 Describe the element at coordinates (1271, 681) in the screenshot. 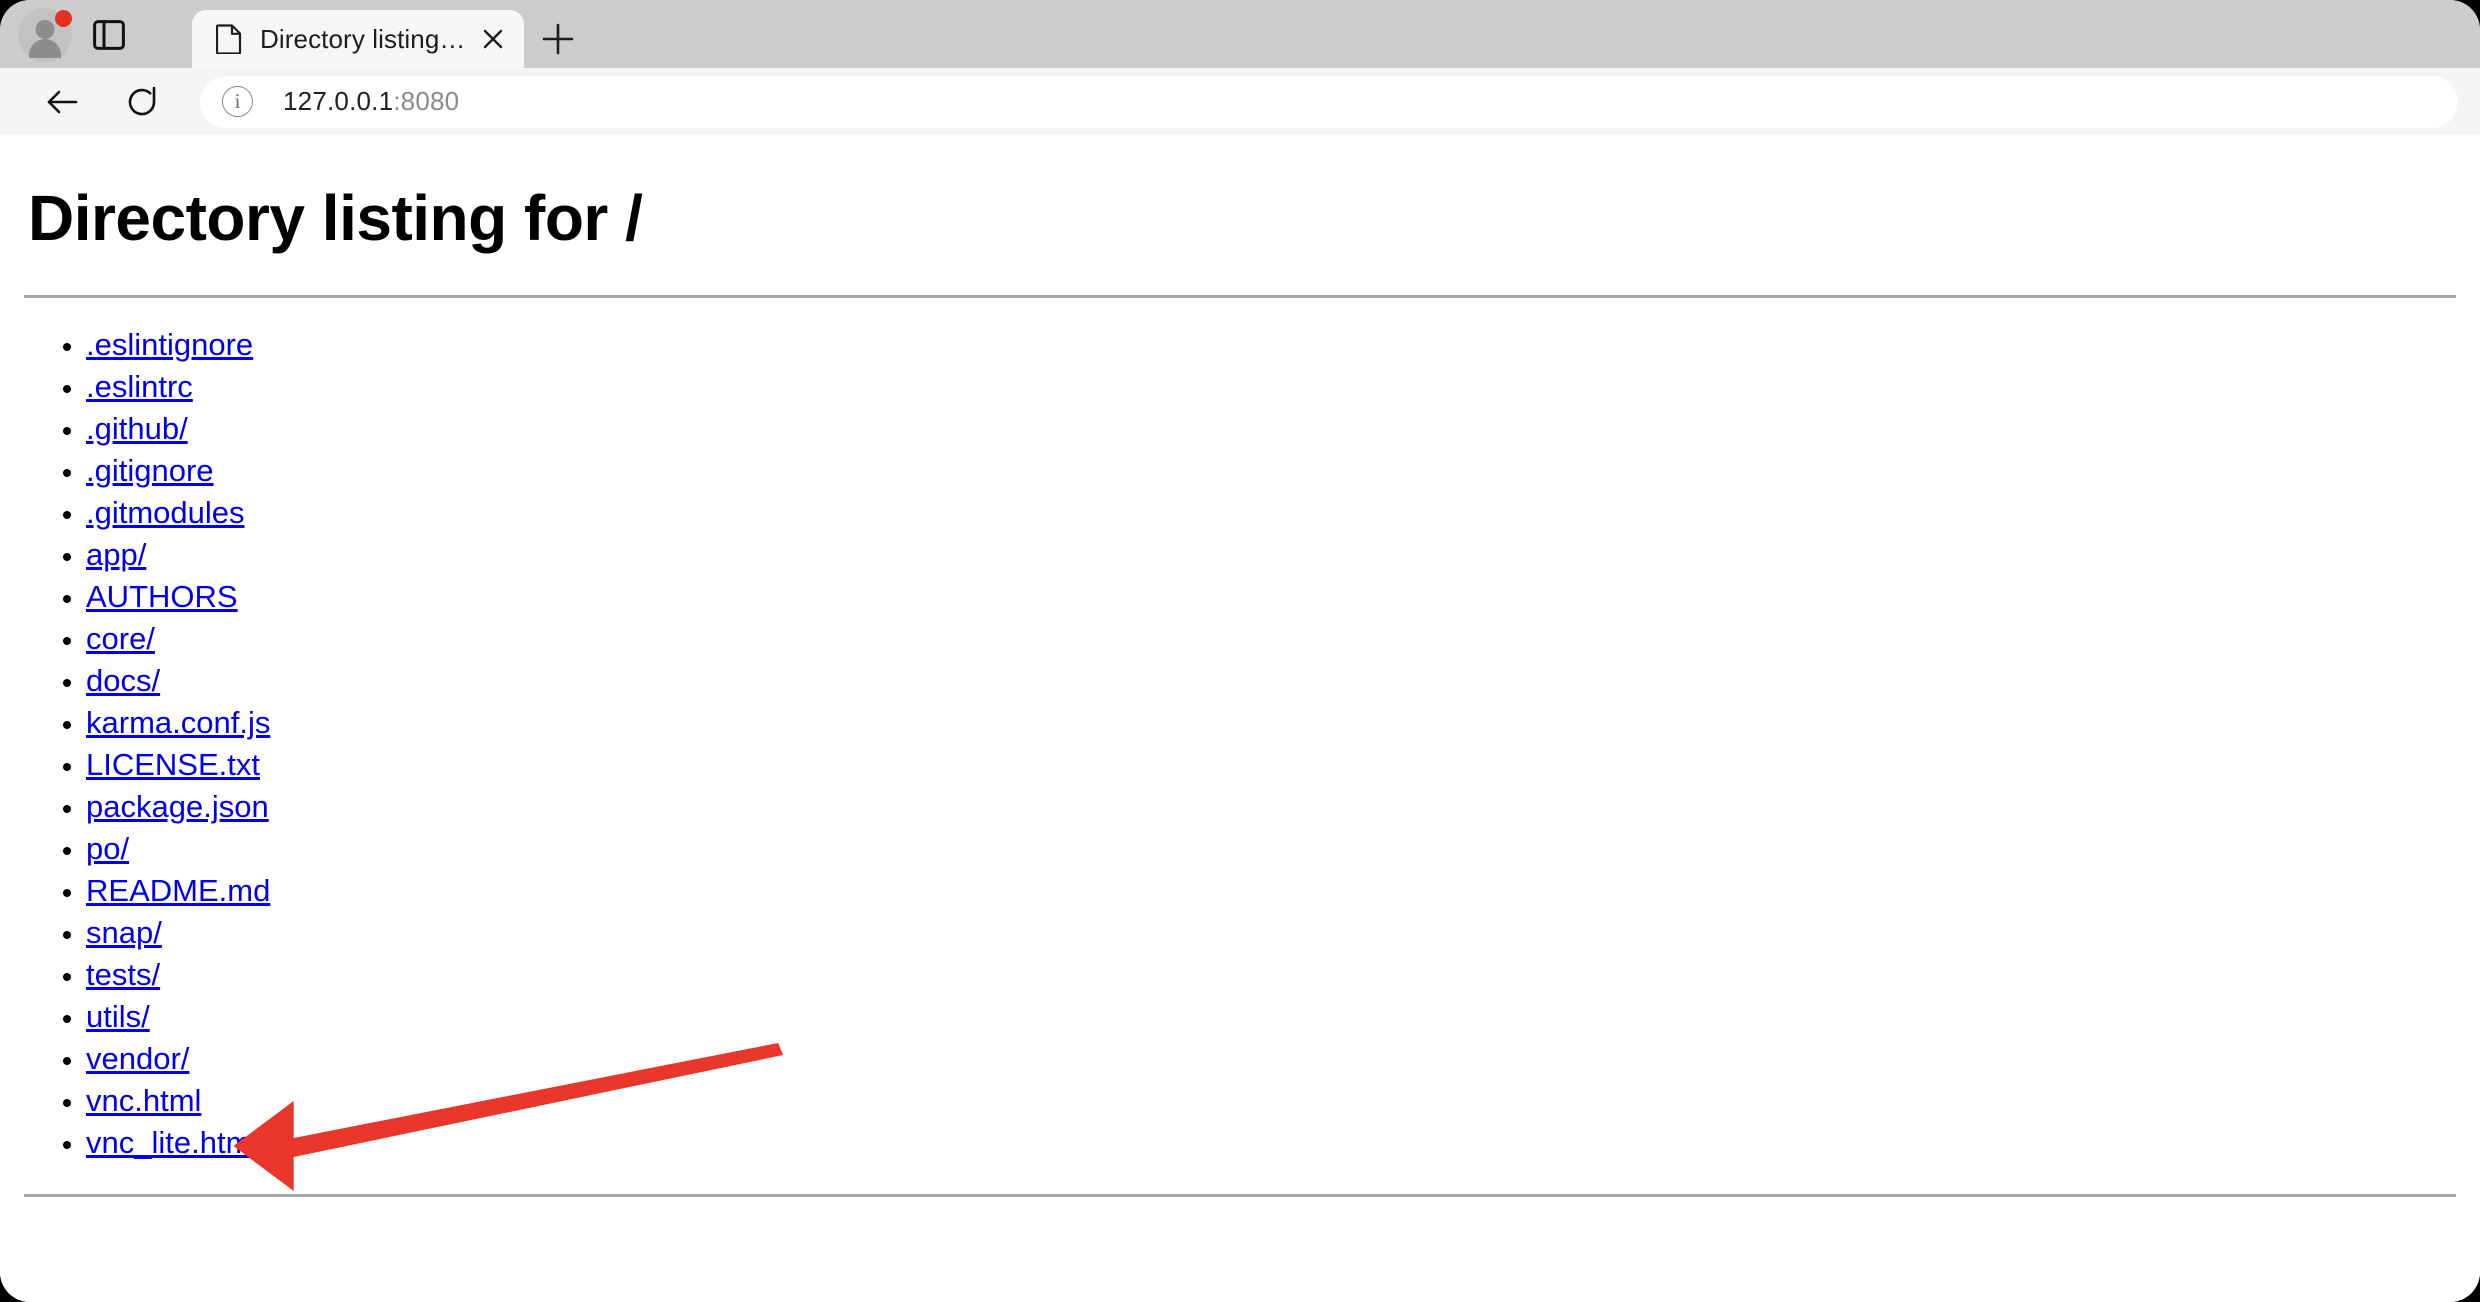

I see `list-item: docs/` at that location.